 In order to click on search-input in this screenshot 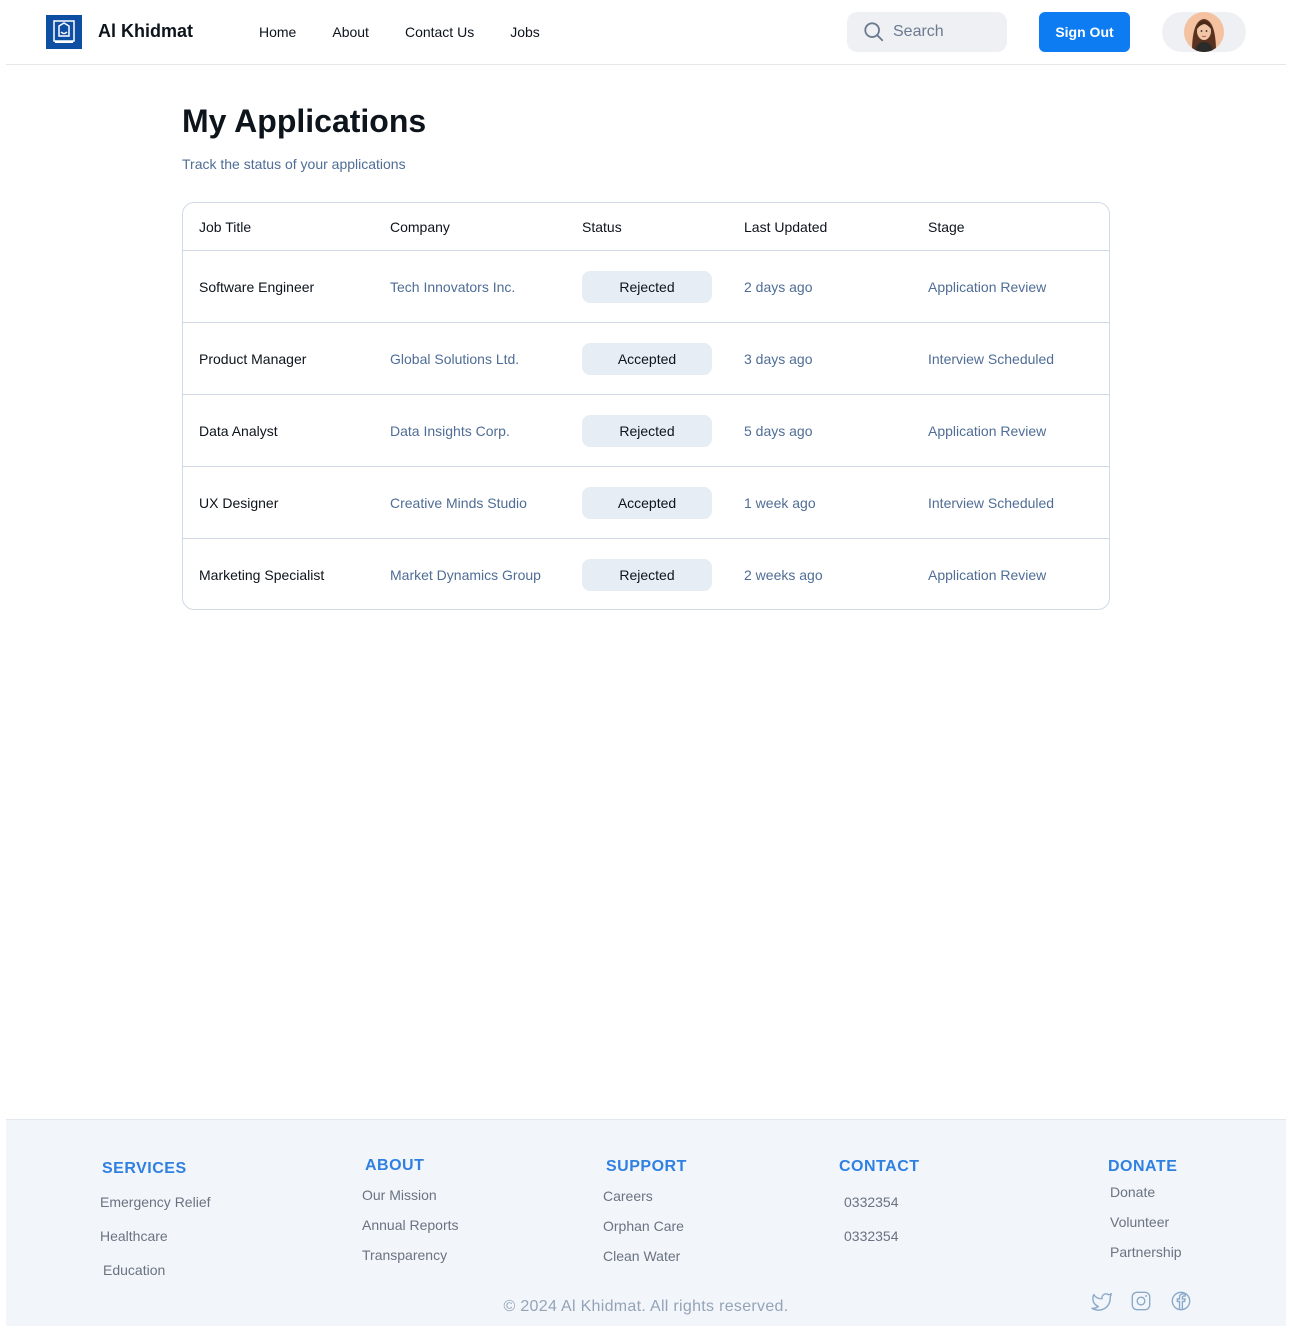, I will do `click(943, 32)`.